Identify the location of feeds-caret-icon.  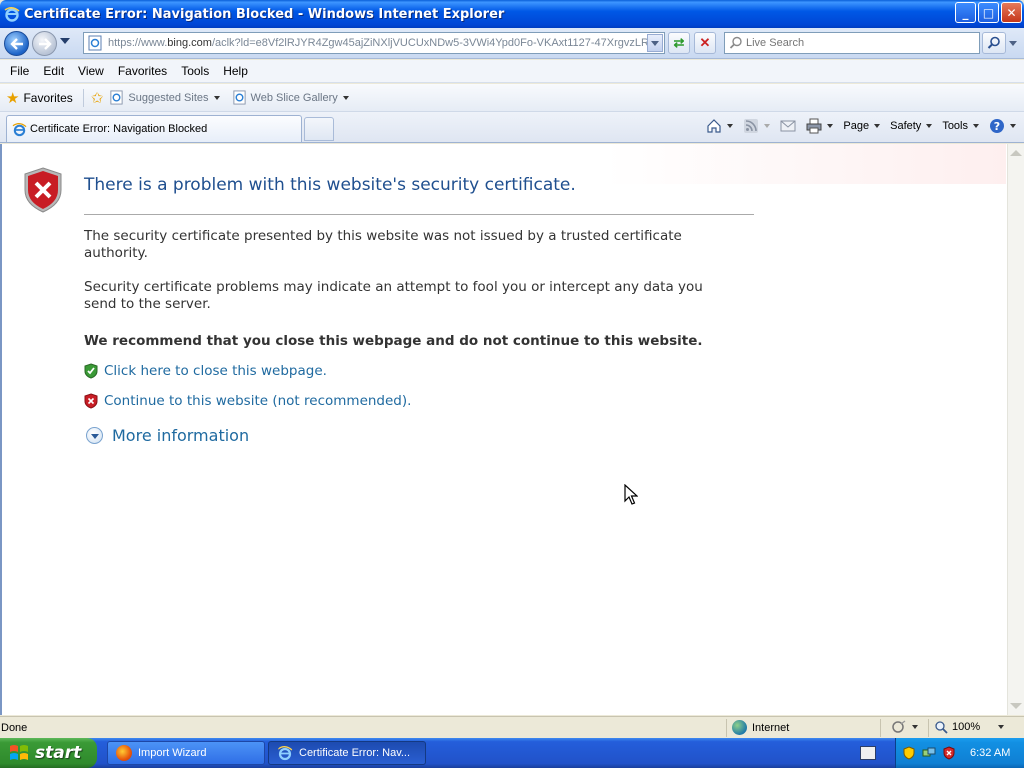
(767, 126).